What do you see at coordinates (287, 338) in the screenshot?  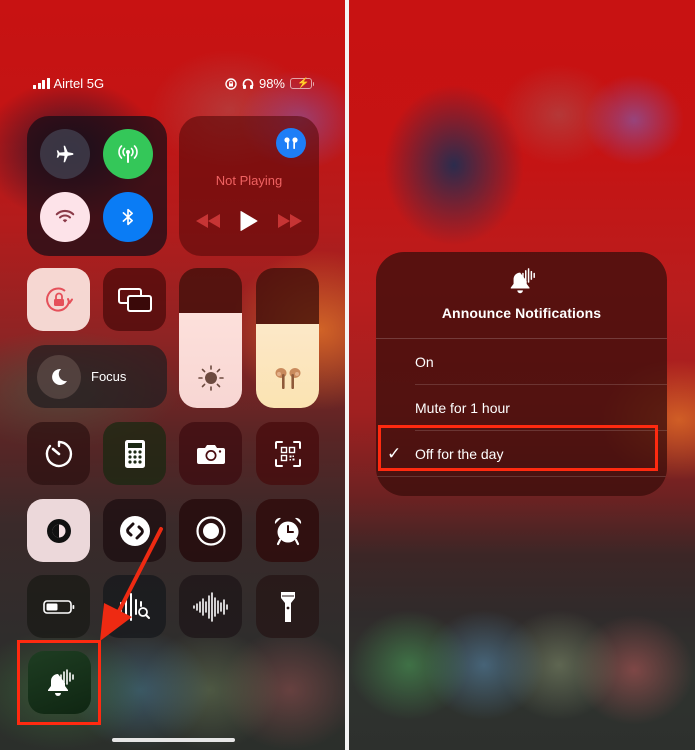 I see `volume-slider` at bounding box center [287, 338].